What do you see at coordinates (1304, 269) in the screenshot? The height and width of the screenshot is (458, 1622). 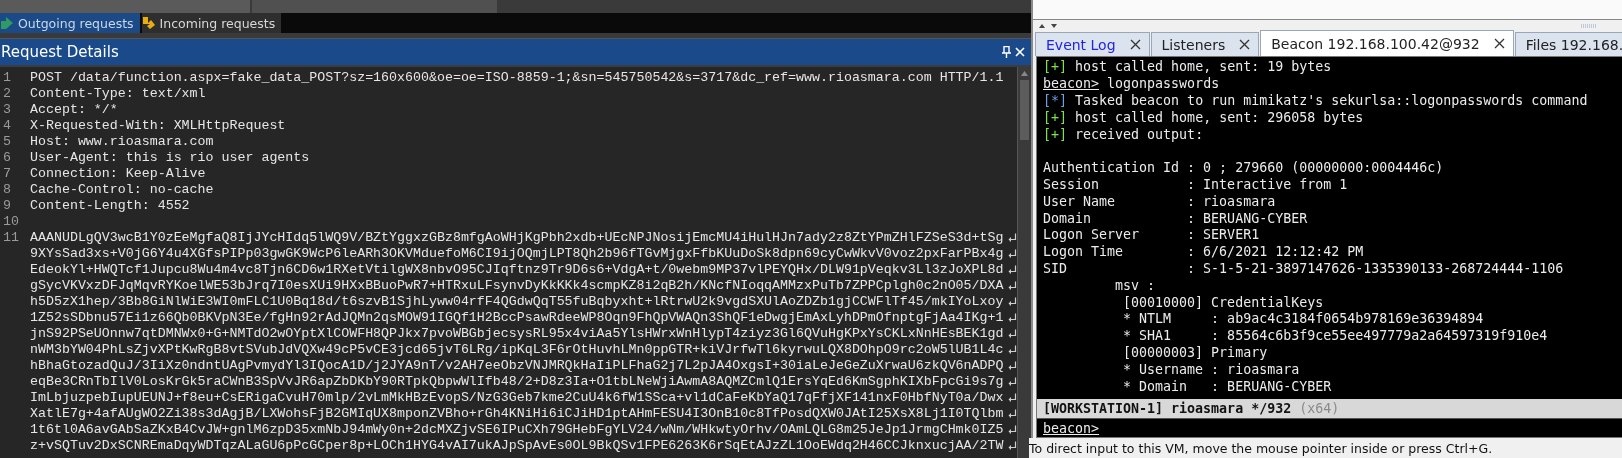 I see `console-line: SID : S-1-5-21-3897147626-1335390133-268724444-1106` at bounding box center [1304, 269].